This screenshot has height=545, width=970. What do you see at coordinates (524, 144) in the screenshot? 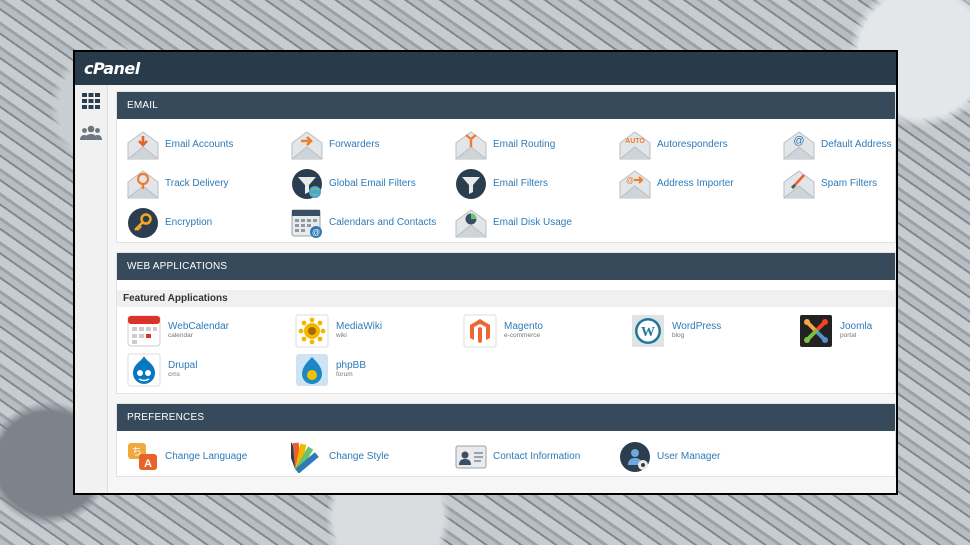
I see `item-label: Email Routing` at bounding box center [524, 144].